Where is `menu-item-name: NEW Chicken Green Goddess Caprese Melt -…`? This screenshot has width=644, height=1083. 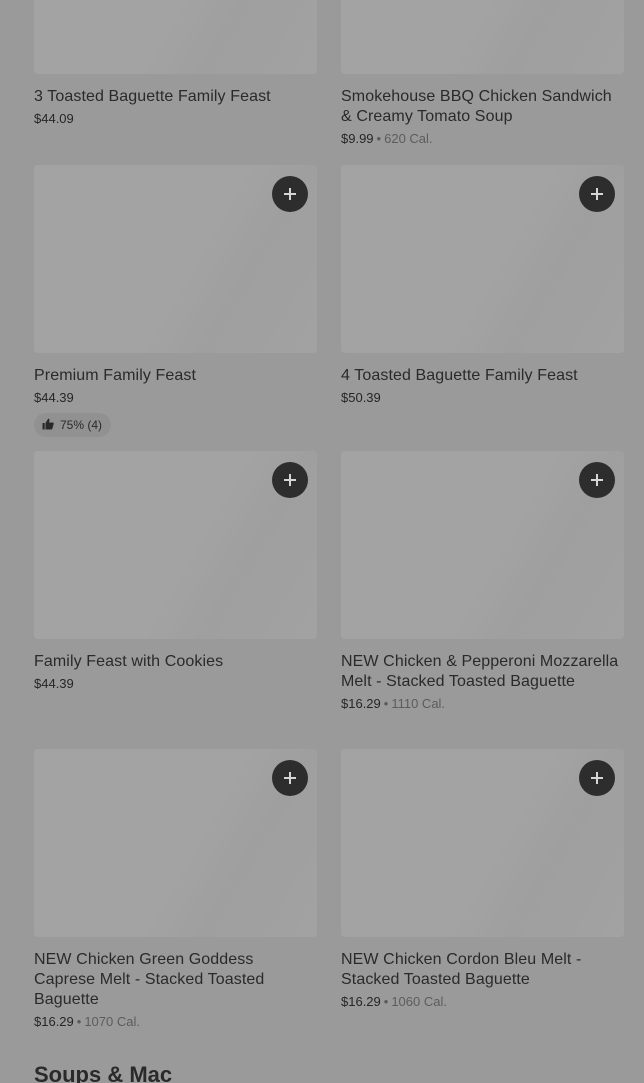 menu-item-name: NEW Chicken Green Goddess Caprese Melt -… is located at coordinates (175, 980).